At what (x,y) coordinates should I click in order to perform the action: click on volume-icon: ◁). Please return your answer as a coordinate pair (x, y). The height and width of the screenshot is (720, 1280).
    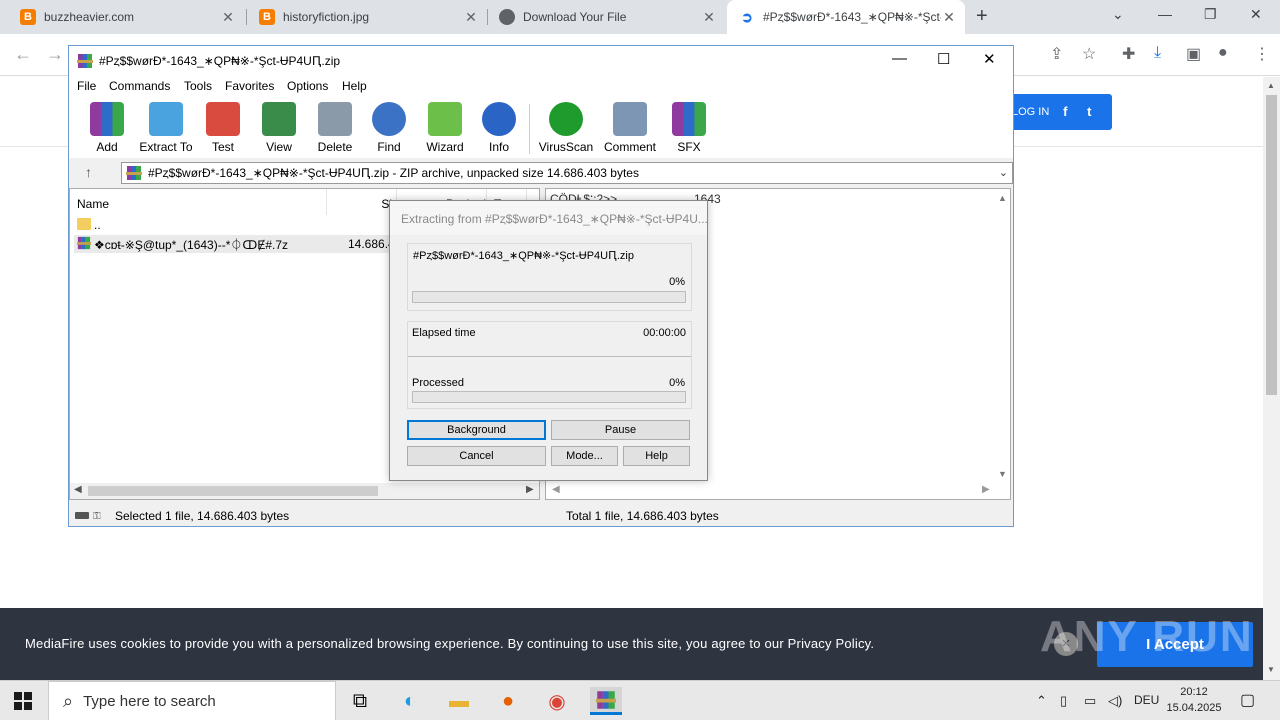
    Looking at the image, I should click on (1115, 701).